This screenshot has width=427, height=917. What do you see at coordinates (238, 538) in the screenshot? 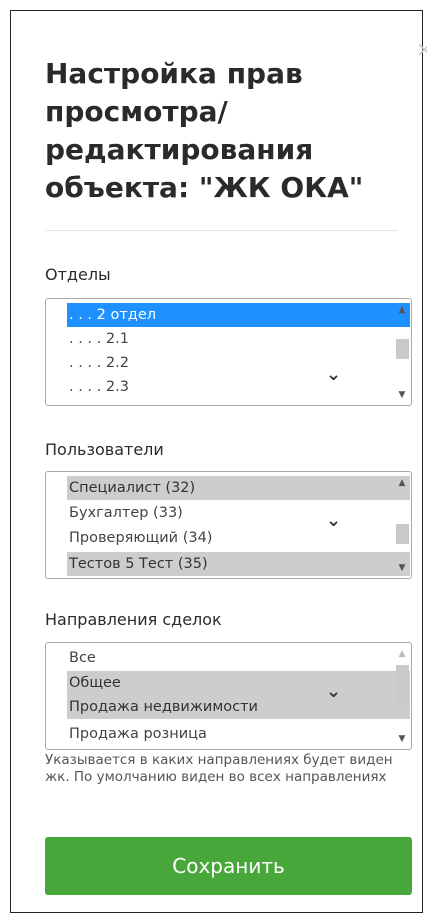
I see `user-option: Проверяющий (34)` at bounding box center [238, 538].